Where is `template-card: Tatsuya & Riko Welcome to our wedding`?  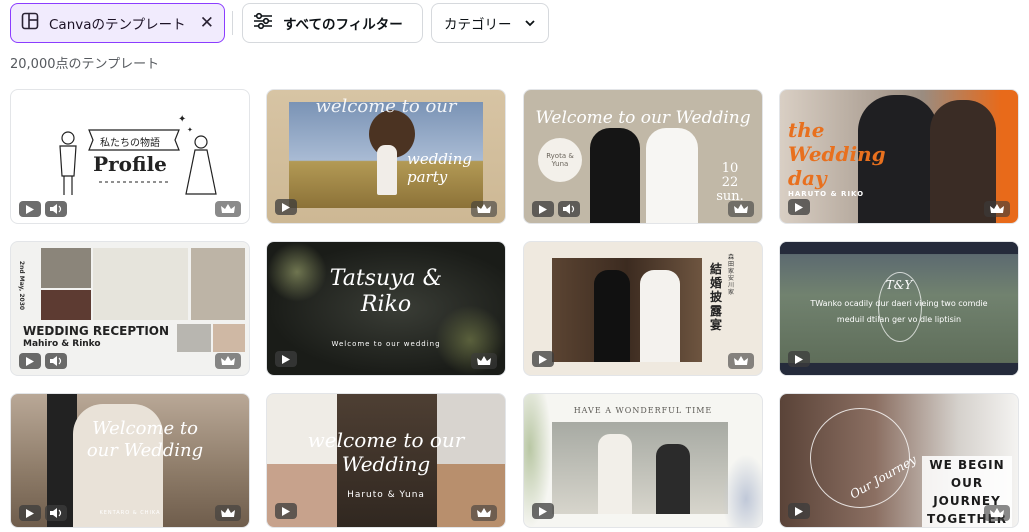
template-card: Tatsuya & Riko Welcome to our wedding is located at coordinates (386, 308).